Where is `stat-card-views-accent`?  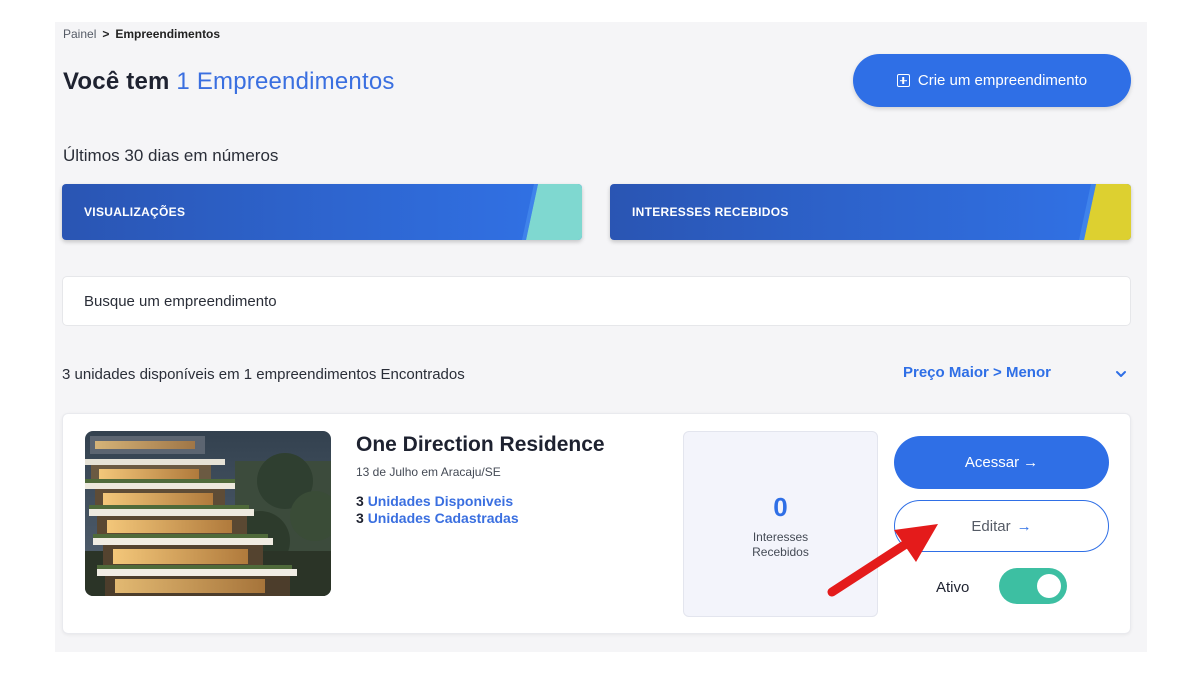 stat-card-views-accent is located at coordinates (552, 212).